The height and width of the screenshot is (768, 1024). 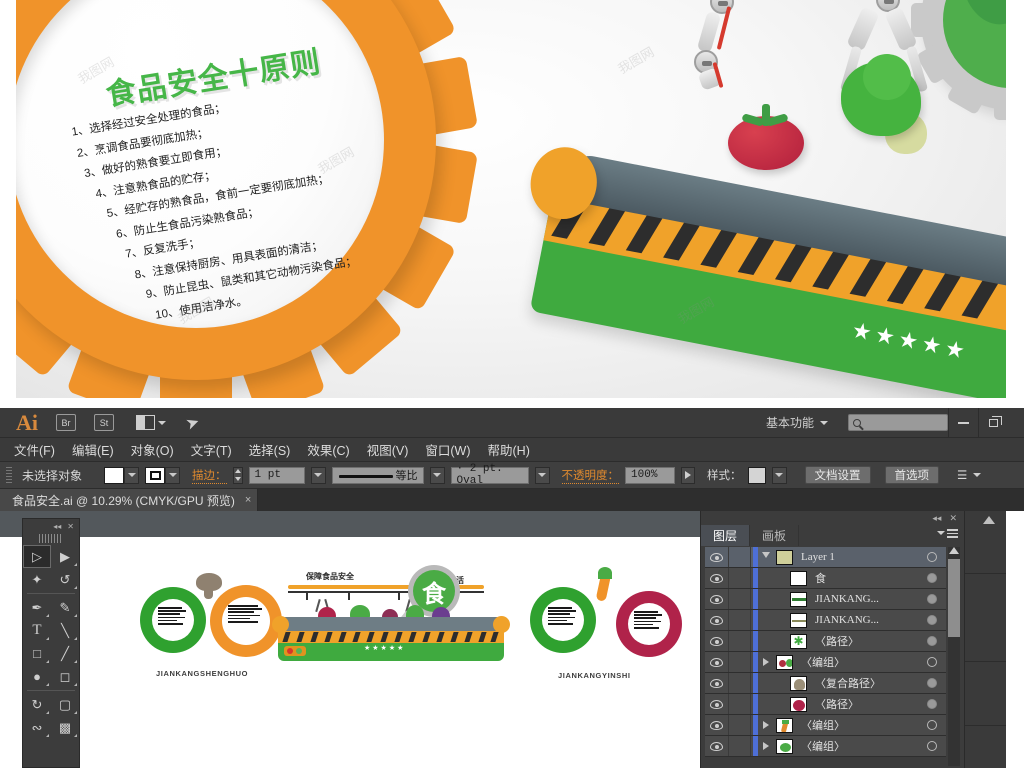 I want to click on table-row: Layer 1, so click(x=825, y=557).